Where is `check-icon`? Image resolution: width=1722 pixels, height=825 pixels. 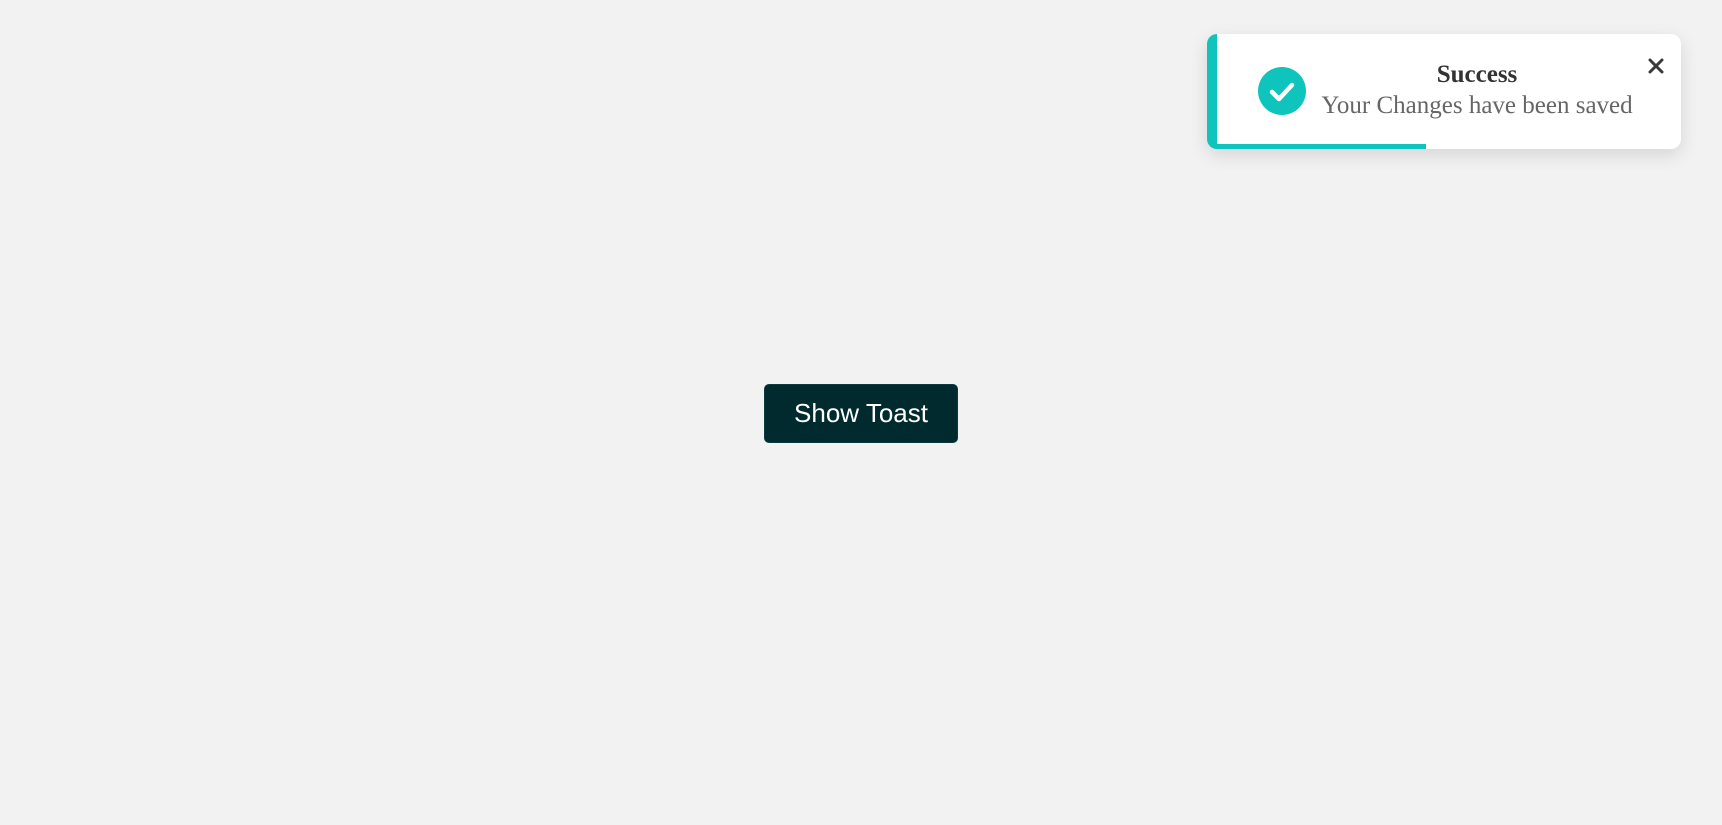
check-icon is located at coordinates (1282, 91).